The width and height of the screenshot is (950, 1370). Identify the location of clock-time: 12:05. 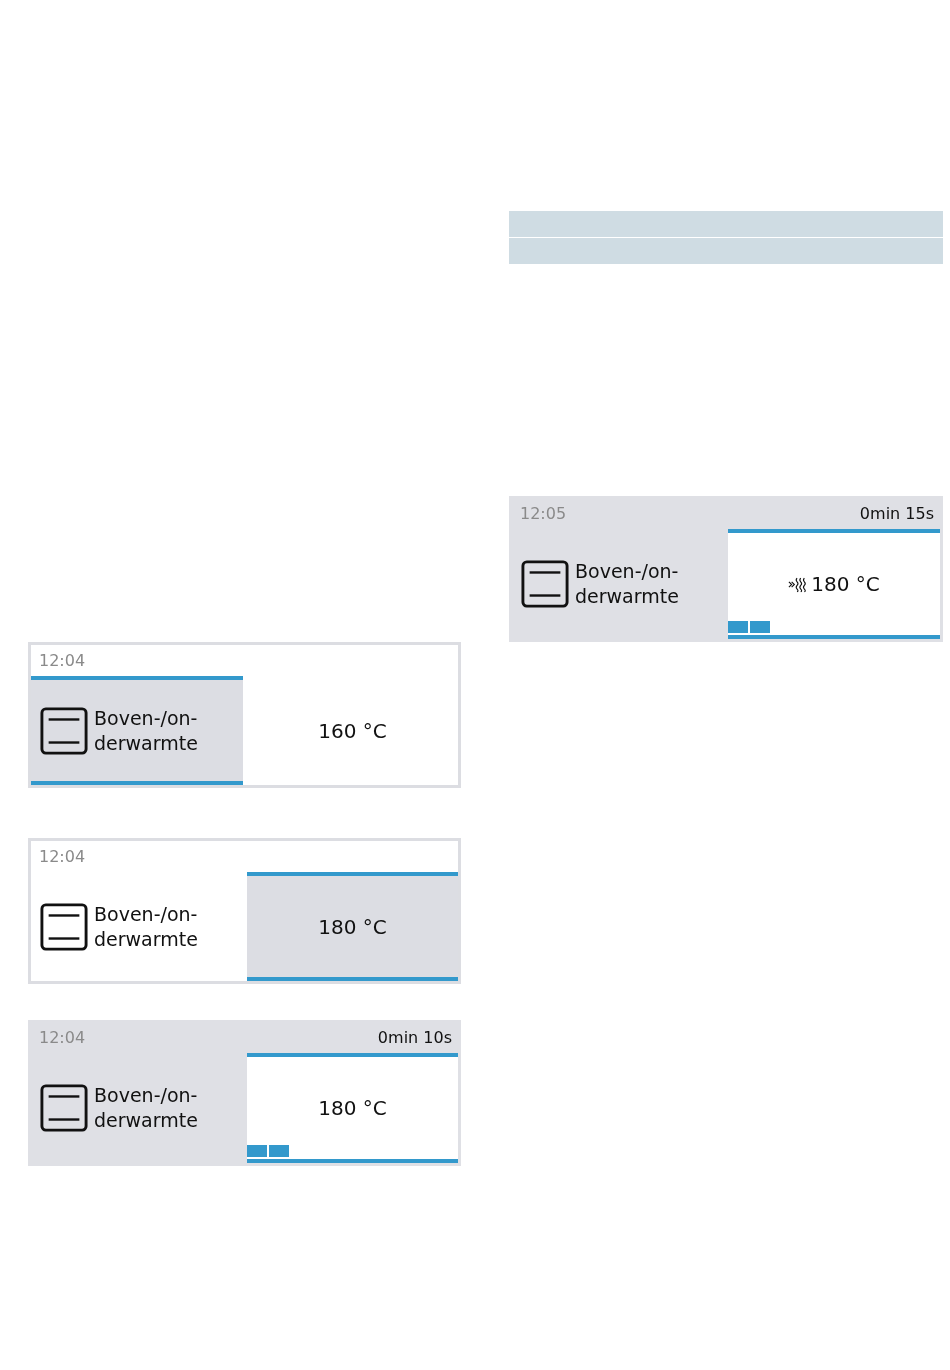
(543, 513).